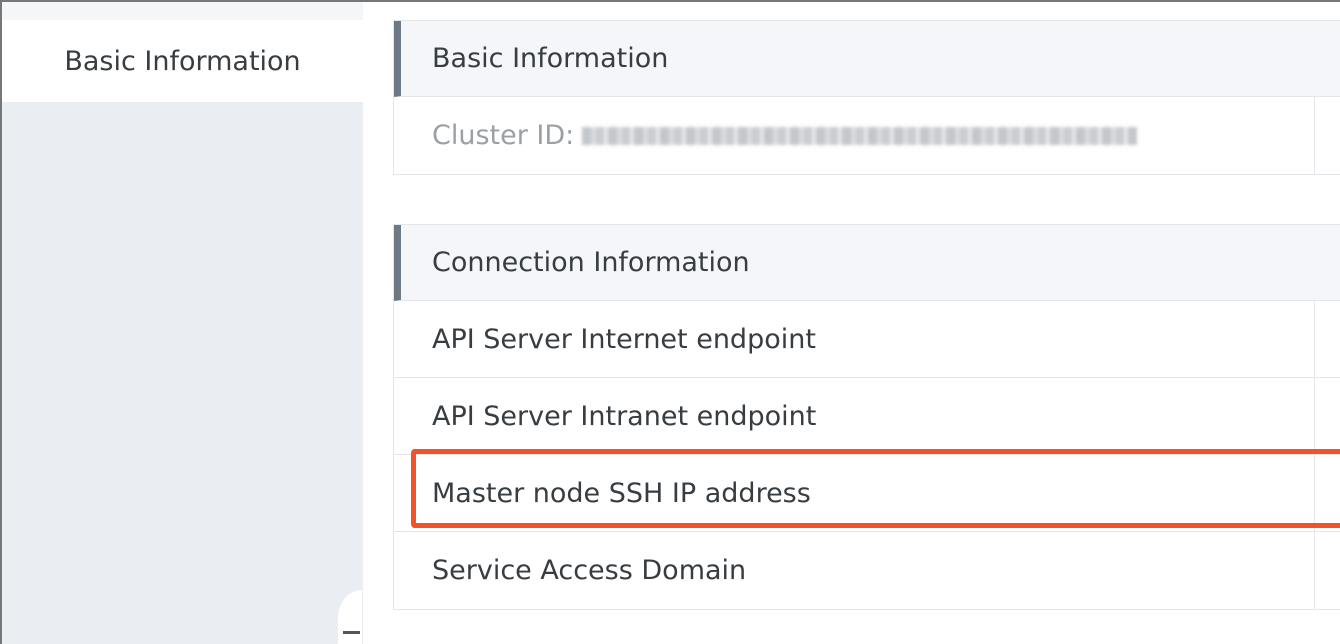  Describe the element at coordinates (550, 58) in the screenshot. I see `panel-title: Basic Information` at that location.